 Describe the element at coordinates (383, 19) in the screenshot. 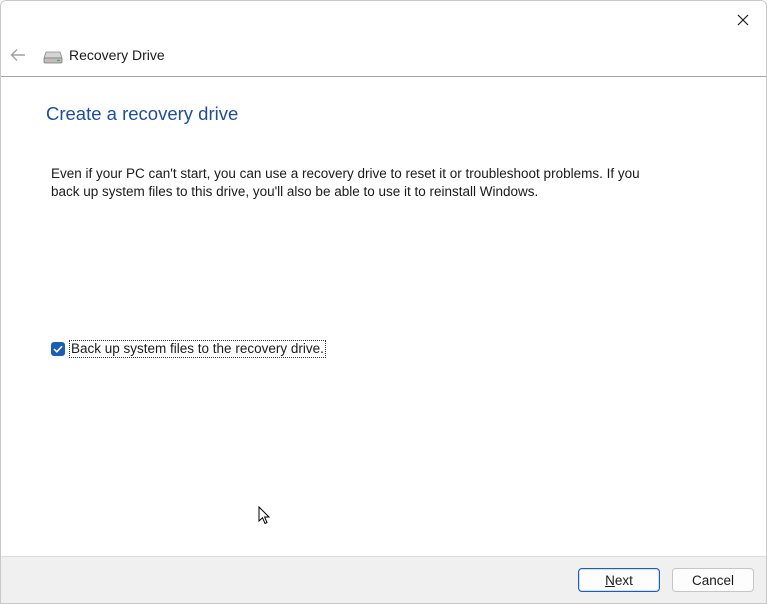

I see `title-bar` at that location.